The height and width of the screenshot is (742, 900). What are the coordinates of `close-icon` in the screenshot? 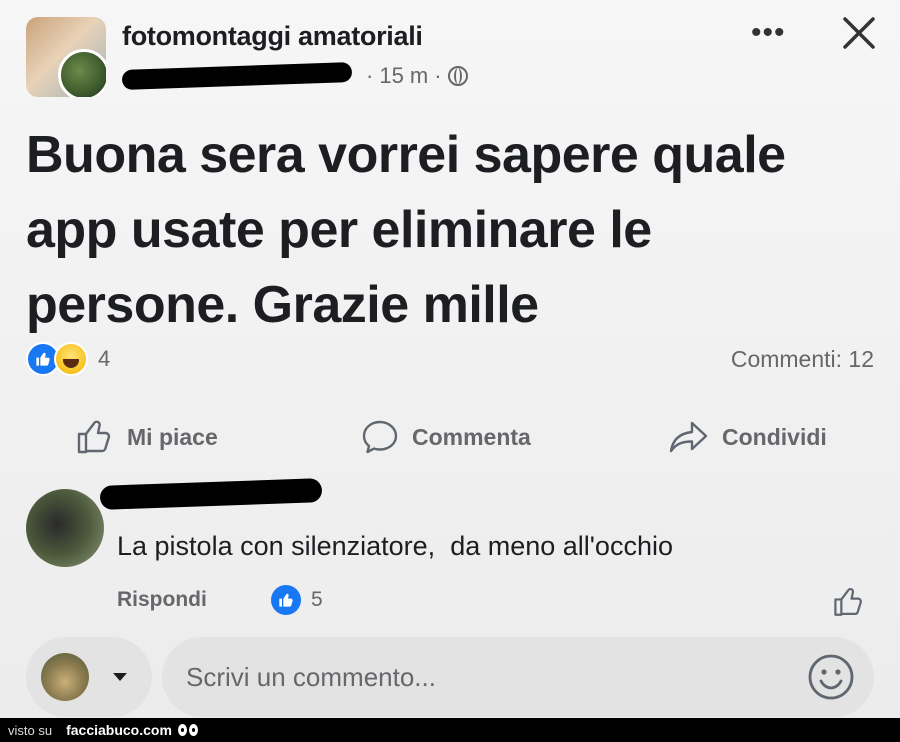 It's located at (859, 33).